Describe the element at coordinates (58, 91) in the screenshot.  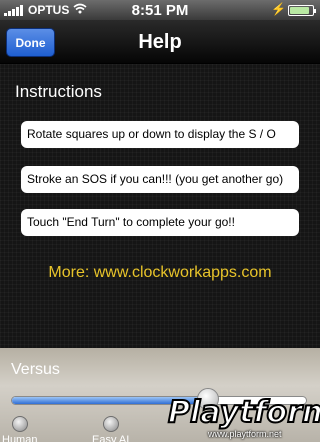
I see `instructions-heading: Instructions` at that location.